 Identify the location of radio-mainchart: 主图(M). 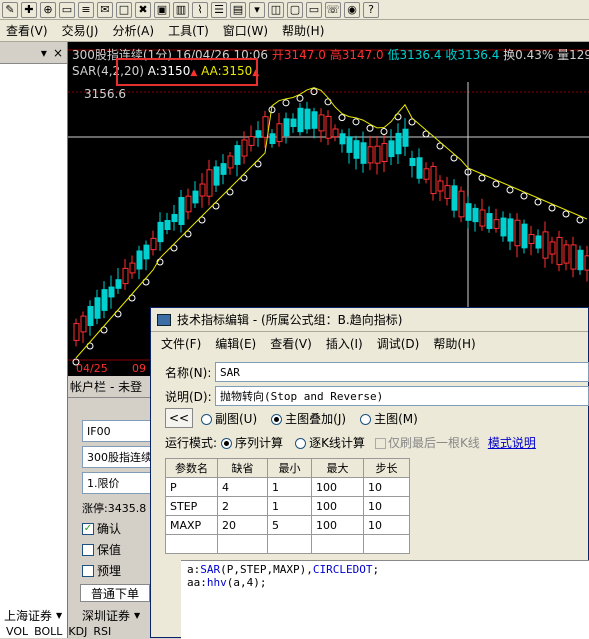
(389, 418).